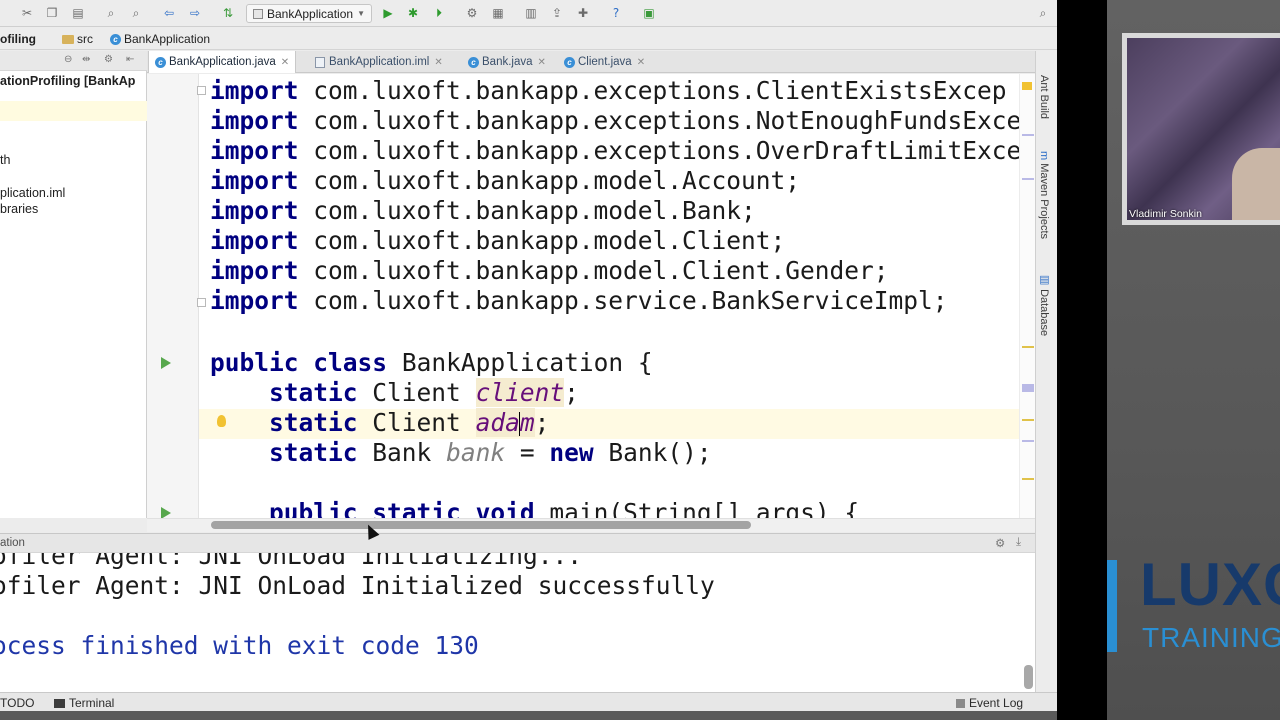  Describe the element at coordinates (228, 13) in the screenshot. I see `build-icon: ⇅` at that location.